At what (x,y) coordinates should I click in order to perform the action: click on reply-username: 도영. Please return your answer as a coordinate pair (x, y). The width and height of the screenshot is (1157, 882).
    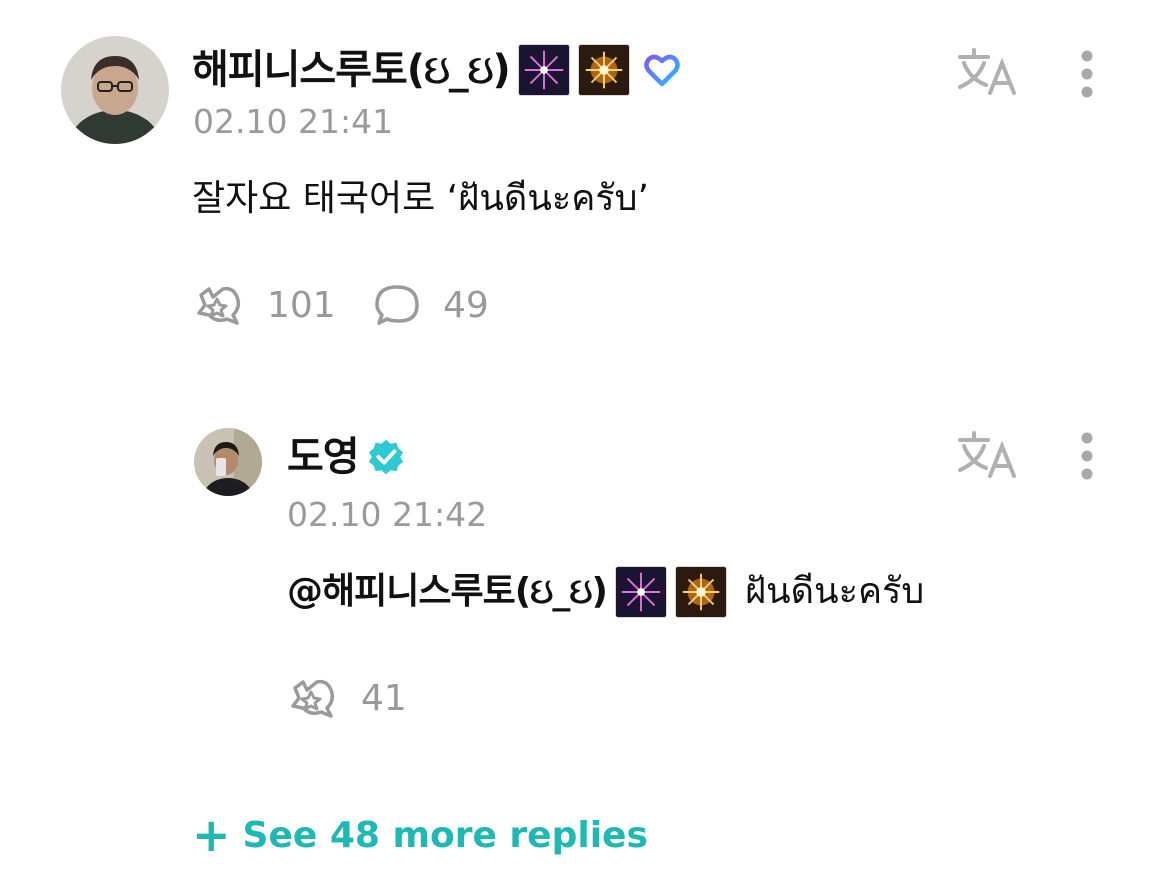
    Looking at the image, I should click on (346, 457).